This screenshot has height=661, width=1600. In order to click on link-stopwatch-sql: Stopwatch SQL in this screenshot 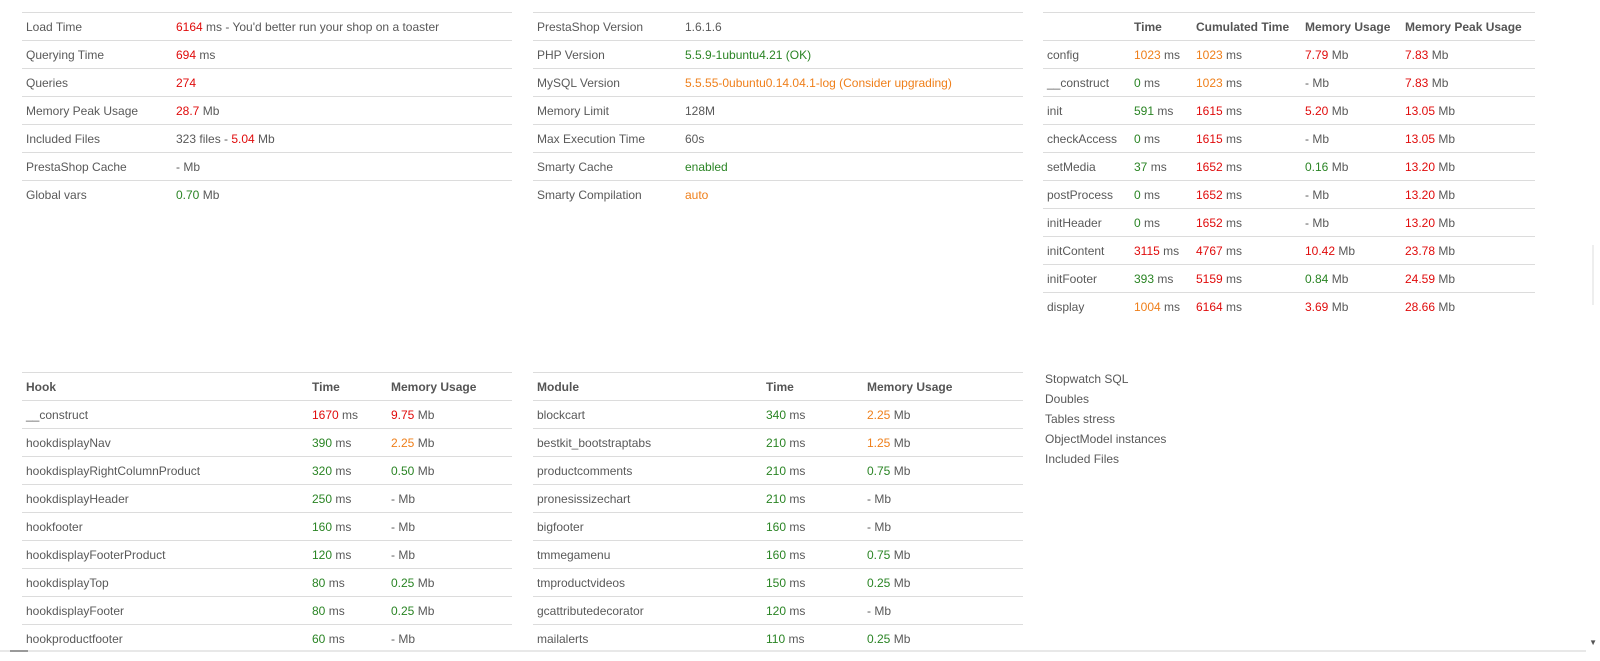, I will do `click(1105, 379)`.